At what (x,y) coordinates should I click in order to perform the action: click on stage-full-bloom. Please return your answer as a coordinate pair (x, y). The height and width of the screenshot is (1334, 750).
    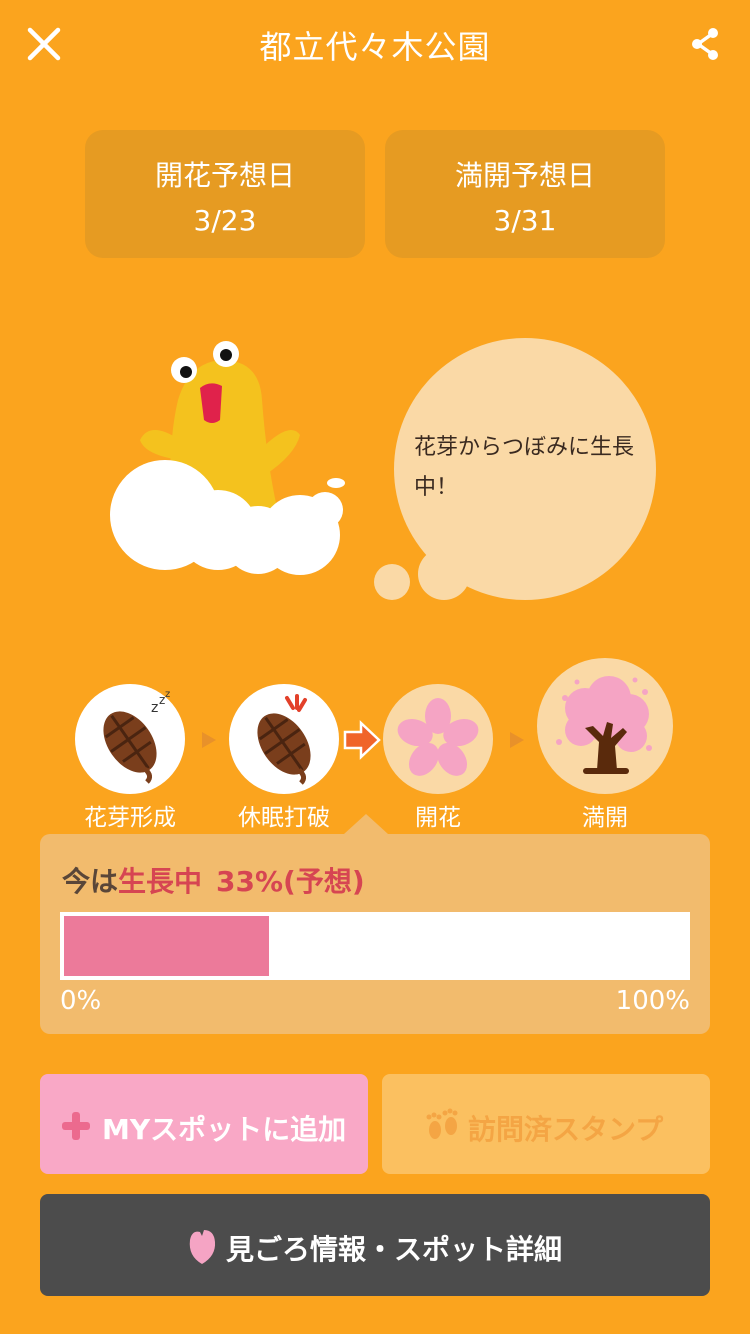
    Looking at the image, I should click on (605, 726).